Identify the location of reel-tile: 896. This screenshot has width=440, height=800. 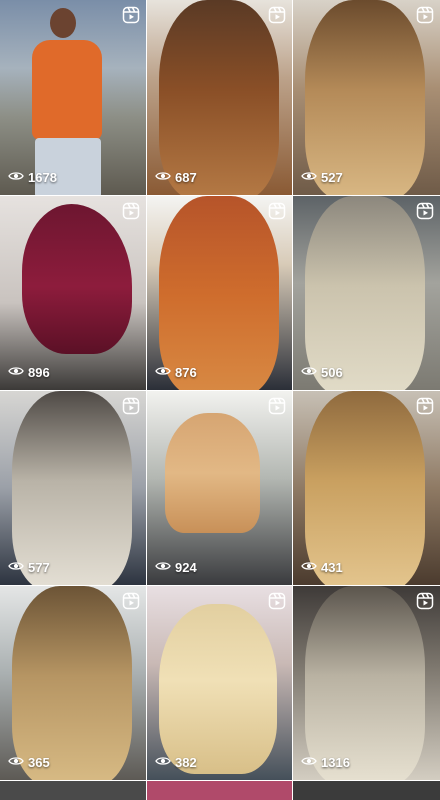
(73, 293).